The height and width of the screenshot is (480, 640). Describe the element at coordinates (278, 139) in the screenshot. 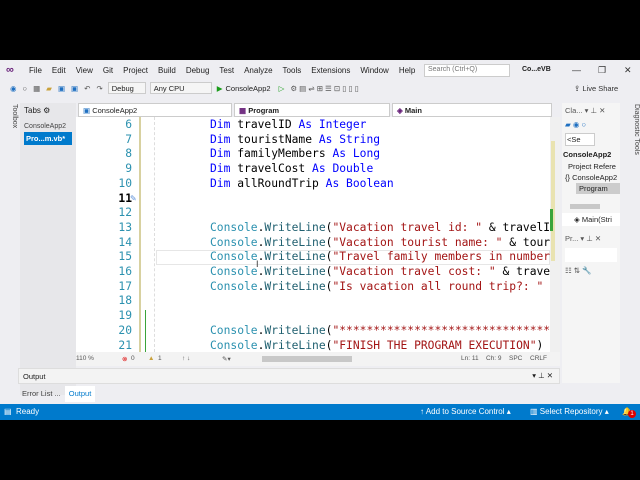

I see `code-token: touristName` at that location.